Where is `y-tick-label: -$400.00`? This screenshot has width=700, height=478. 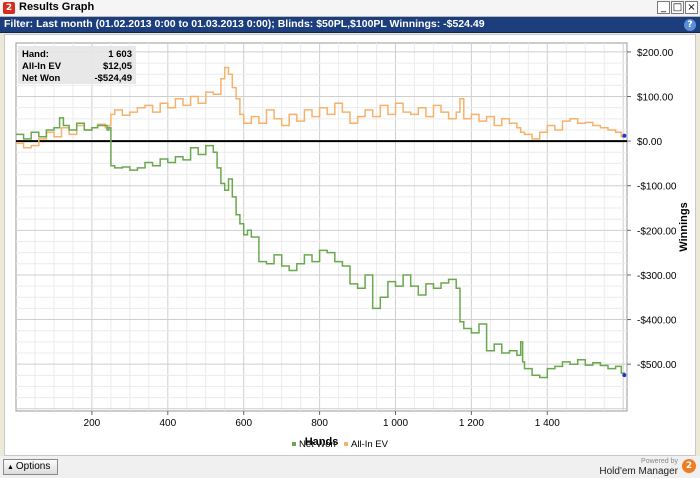 y-tick-label: -$400.00 is located at coordinates (657, 321).